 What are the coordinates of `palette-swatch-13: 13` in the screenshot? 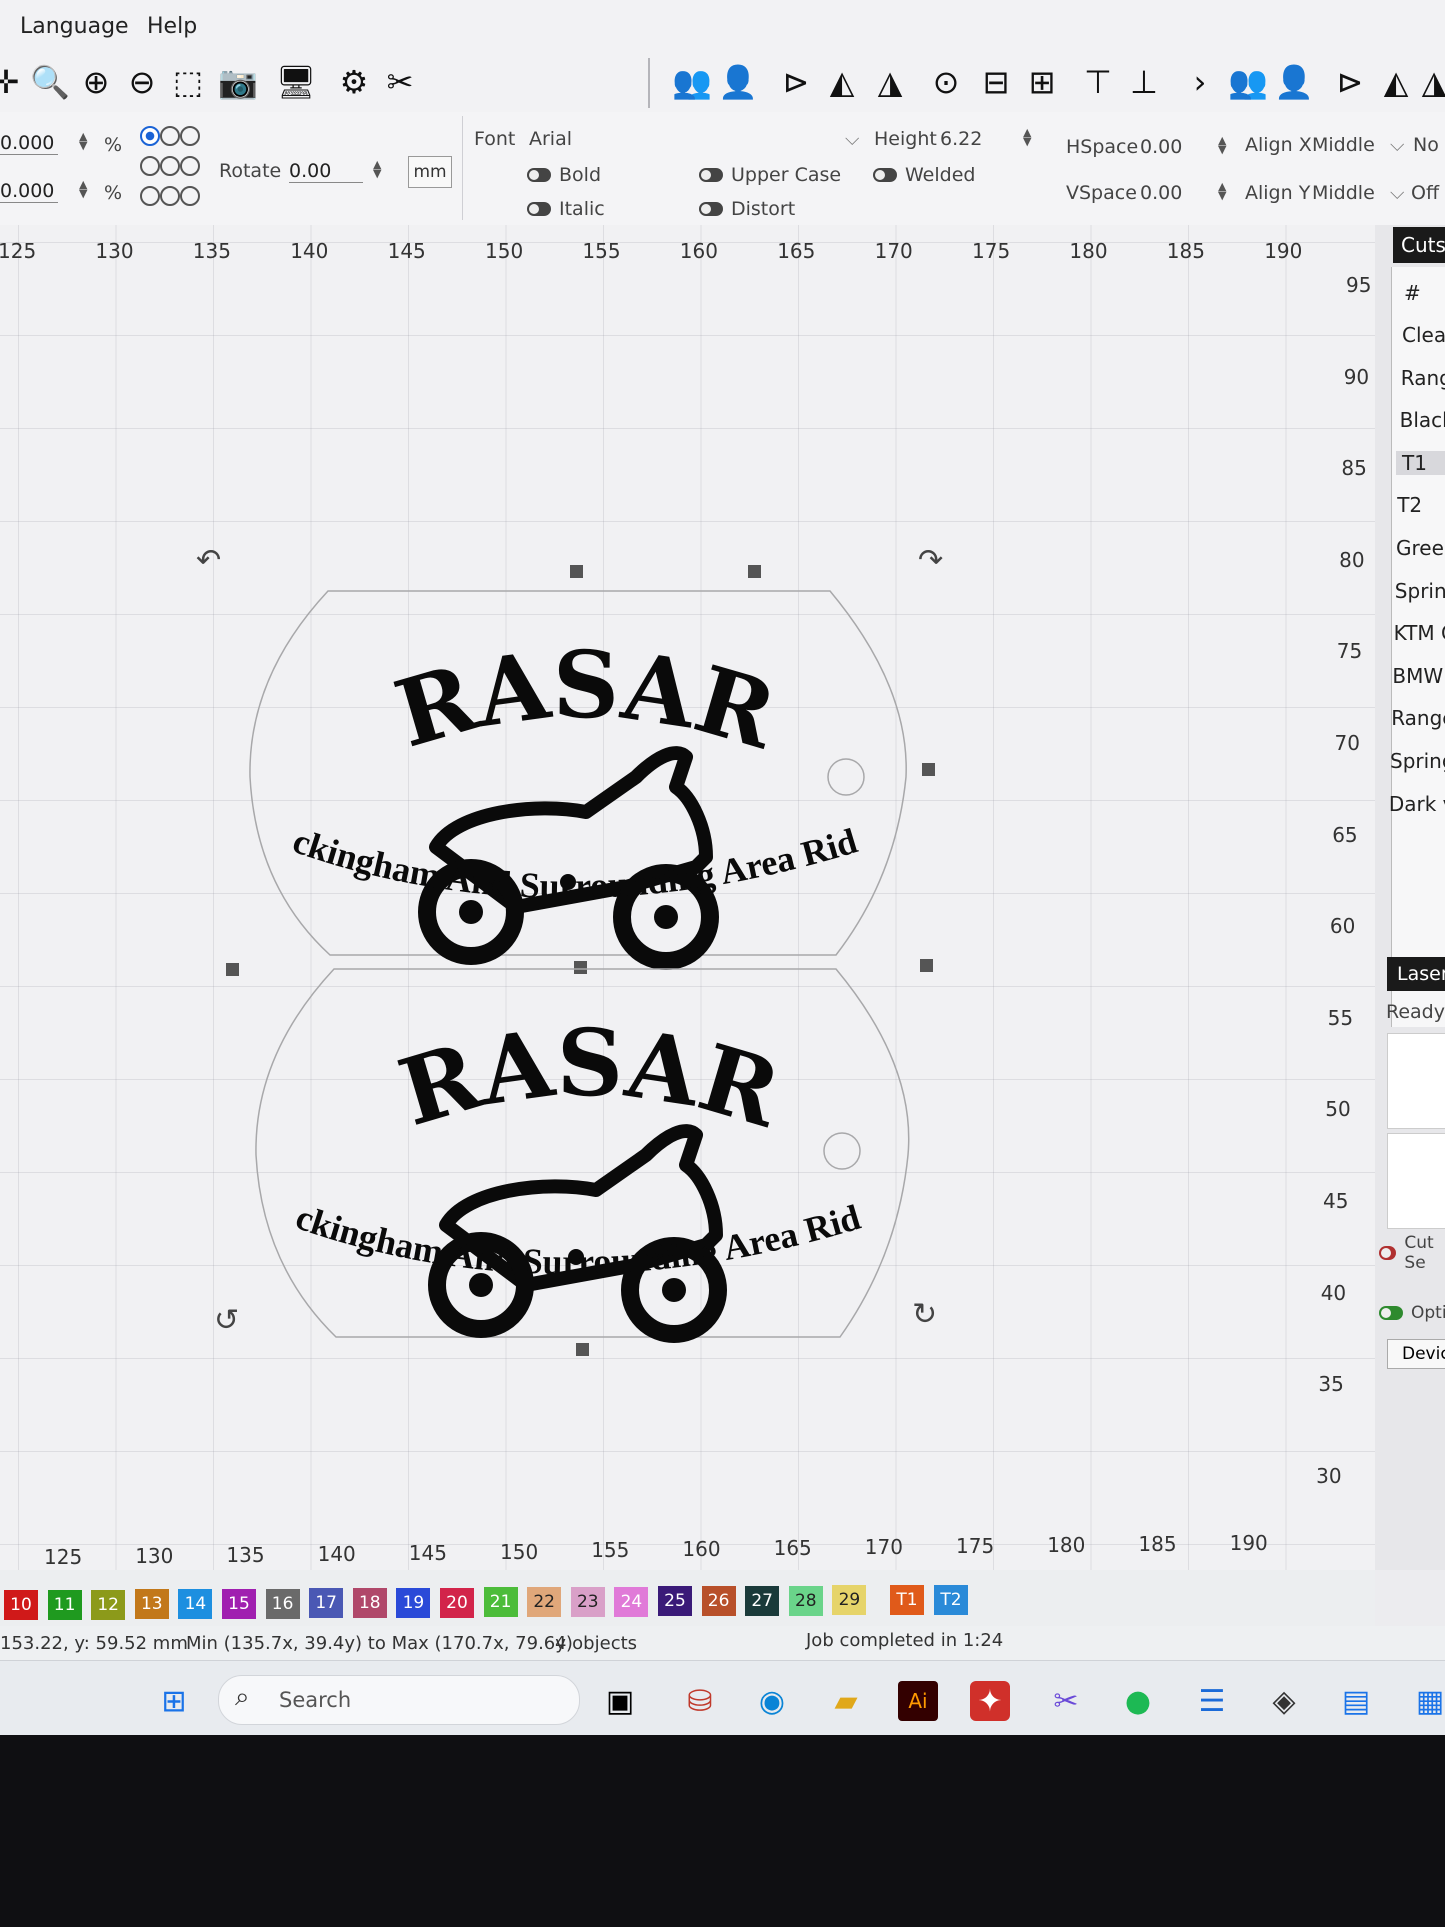 It's located at (151, 1604).